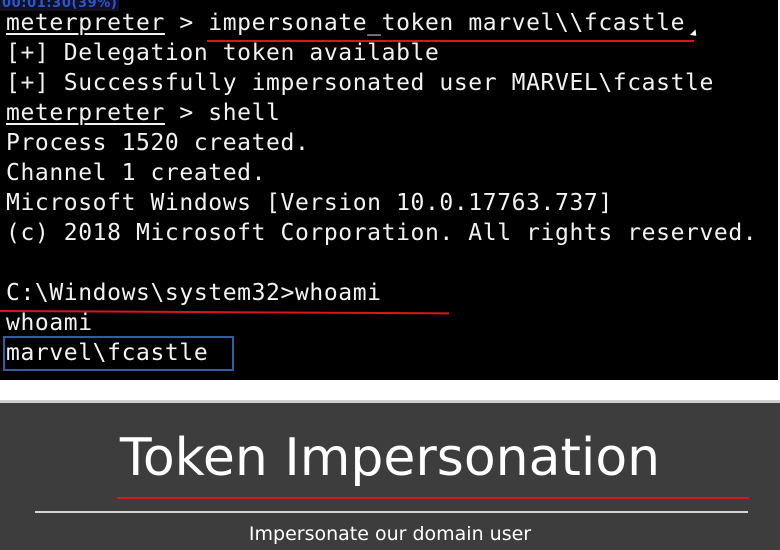  What do you see at coordinates (49, 323) in the screenshot?
I see `terminal-line-whoami-echo: whoami` at bounding box center [49, 323].